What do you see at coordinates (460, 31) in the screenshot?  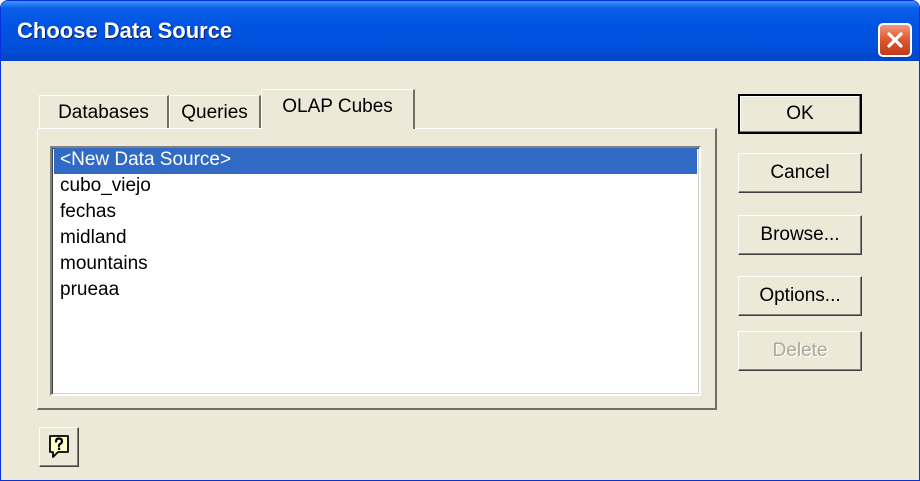 I see `title-bar: Choose Data Source` at bounding box center [460, 31].